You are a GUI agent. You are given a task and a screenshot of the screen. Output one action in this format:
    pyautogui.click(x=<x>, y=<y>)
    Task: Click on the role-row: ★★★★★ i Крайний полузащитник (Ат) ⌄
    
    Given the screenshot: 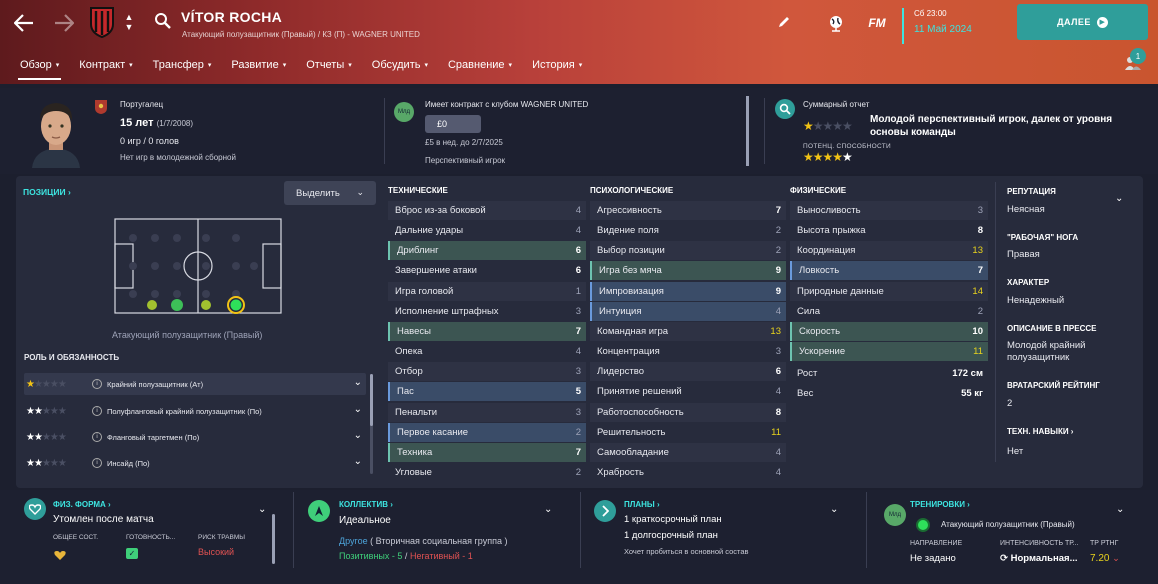 What is the action you would take?
    pyautogui.click(x=195, y=384)
    